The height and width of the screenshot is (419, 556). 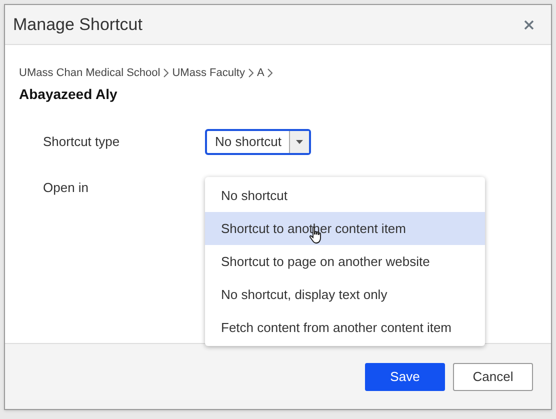 What do you see at coordinates (345, 327) in the screenshot?
I see `dropdown-option: Fetch content from another content item` at bounding box center [345, 327].